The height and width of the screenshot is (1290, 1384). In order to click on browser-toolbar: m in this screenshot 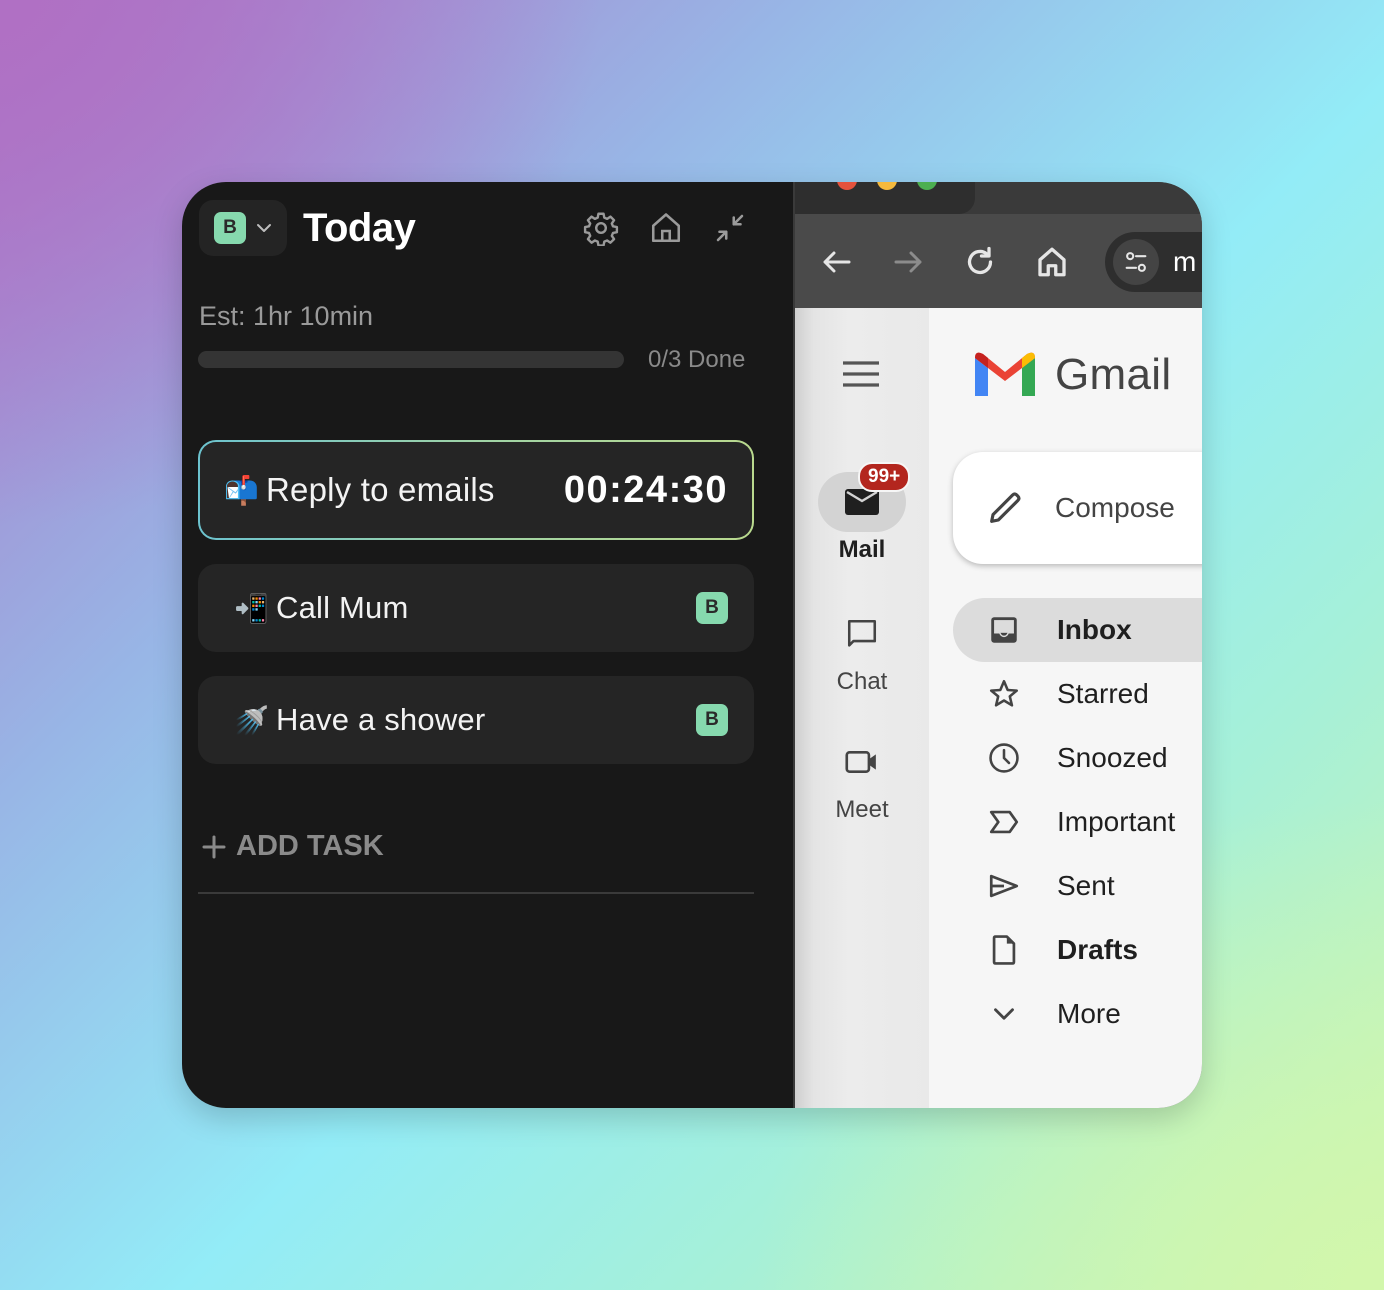, I will do `click(998, 261)`.